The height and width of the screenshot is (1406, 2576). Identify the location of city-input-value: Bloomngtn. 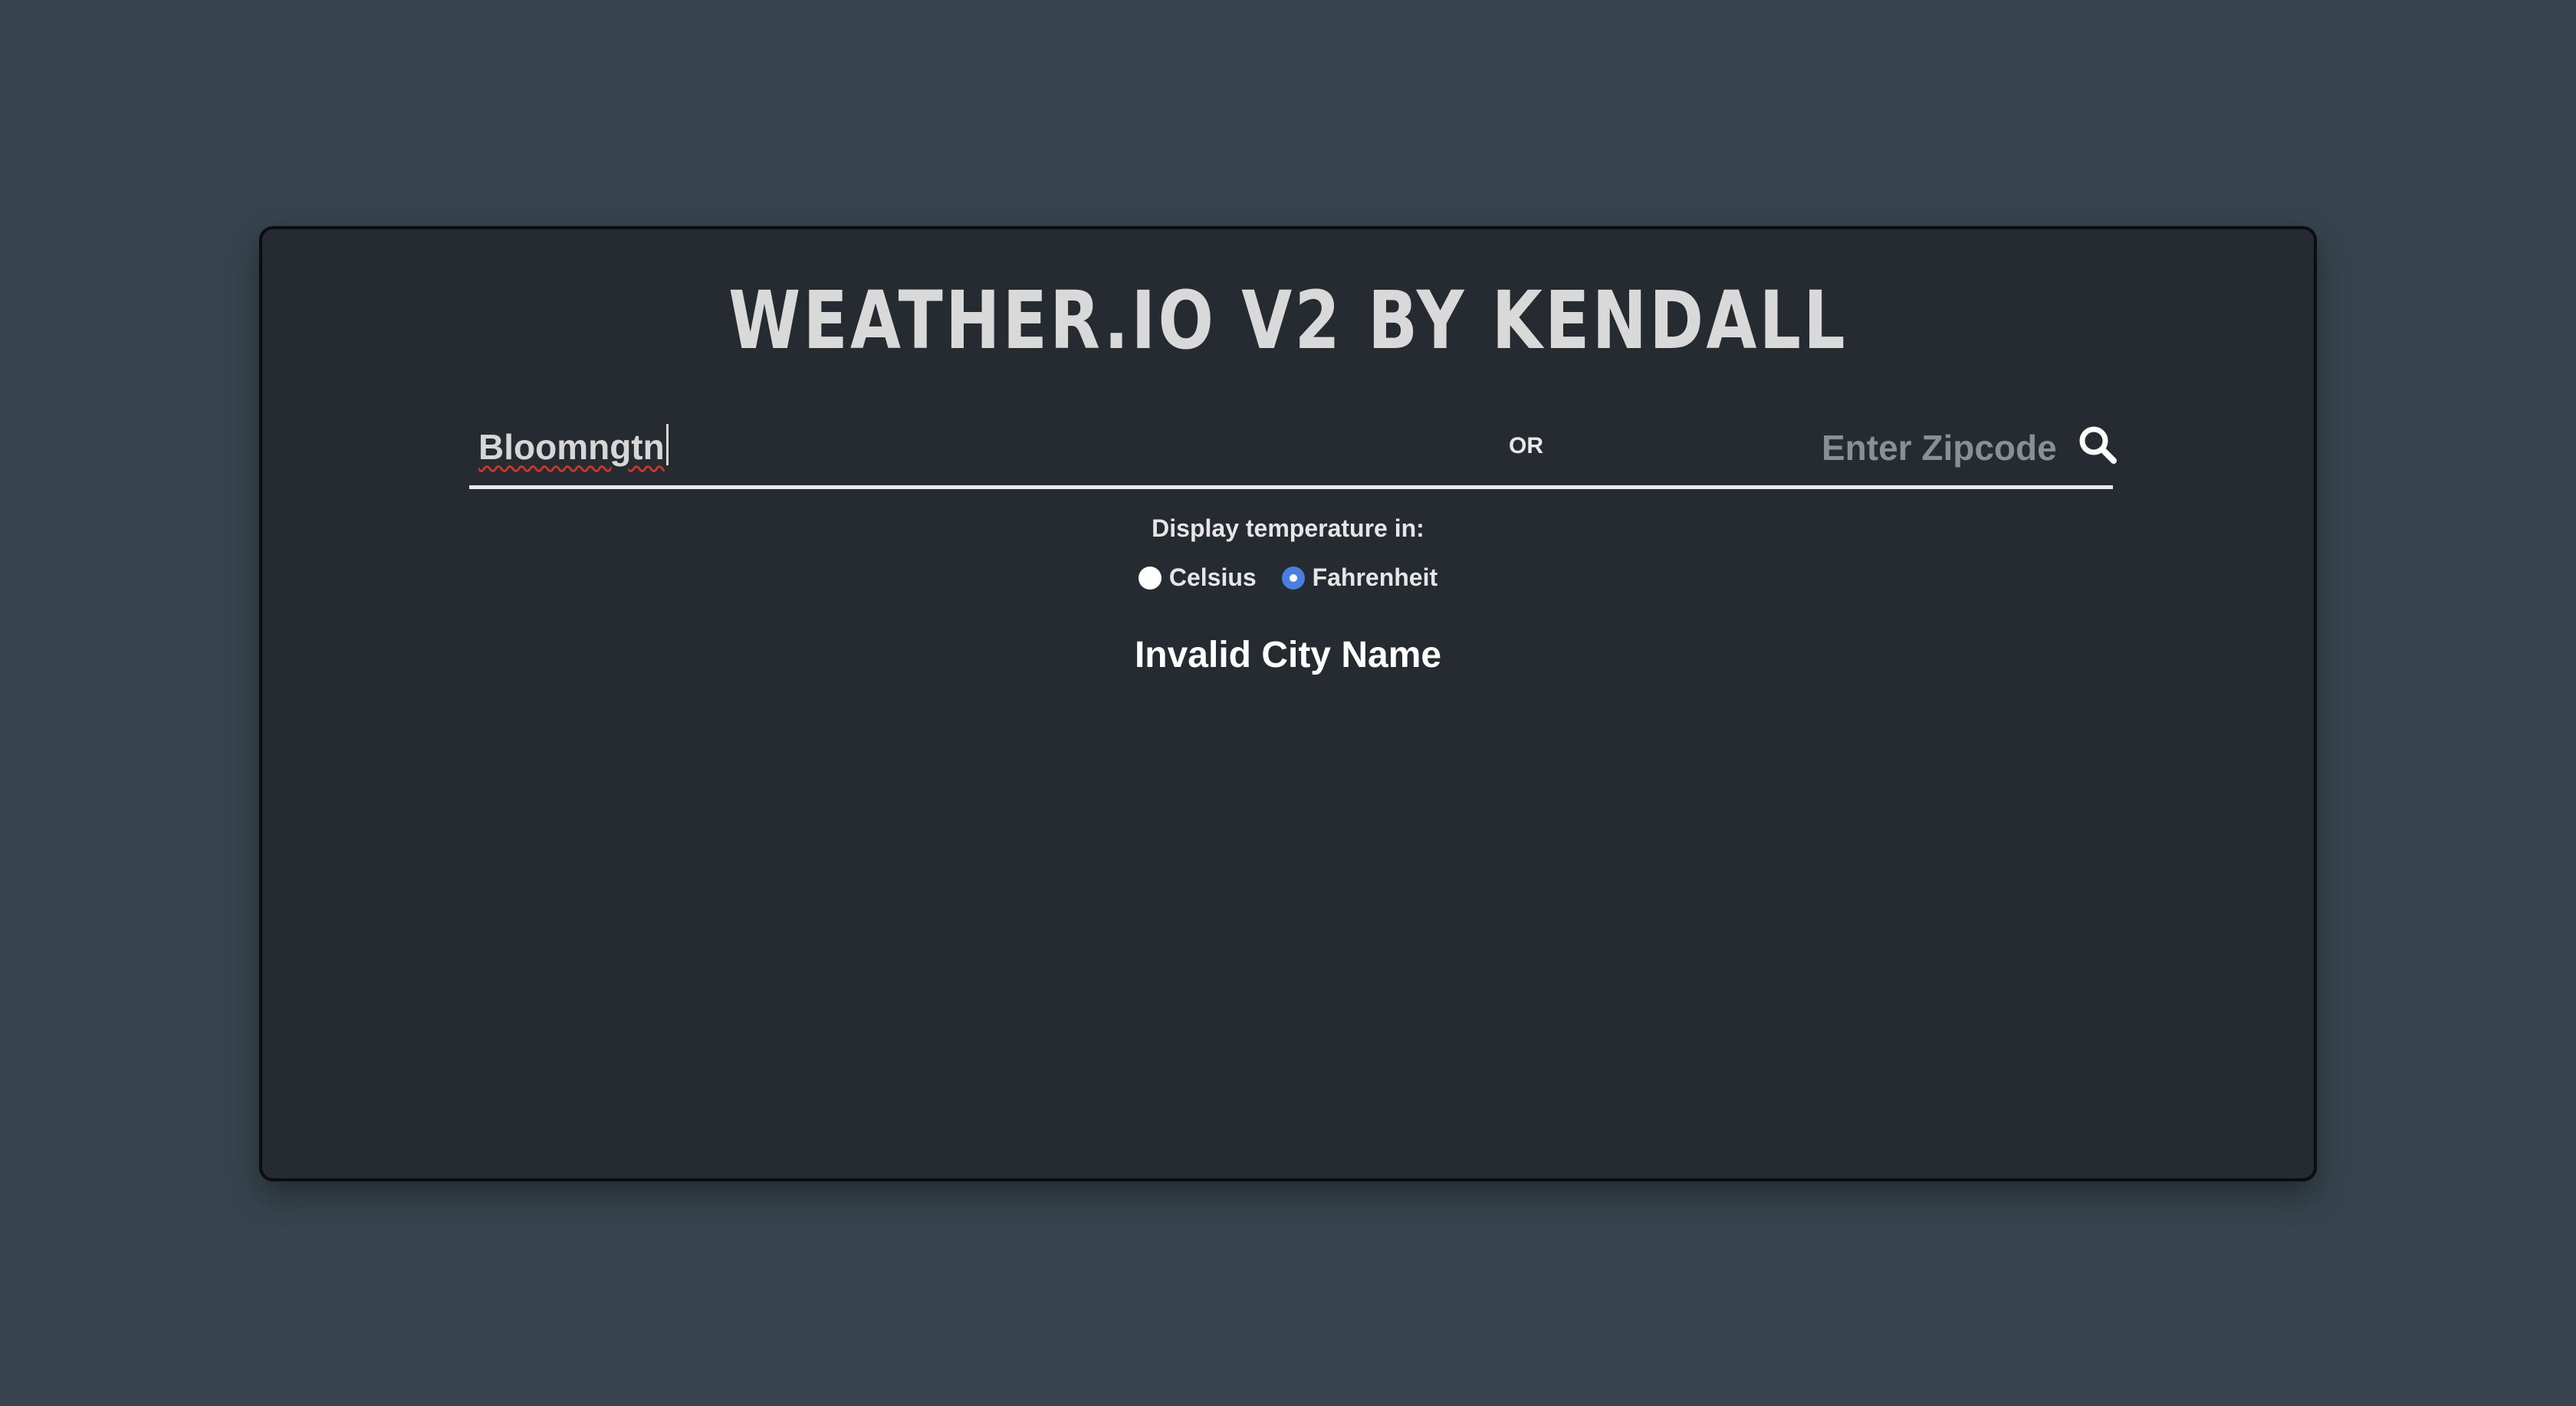
(571, 447).